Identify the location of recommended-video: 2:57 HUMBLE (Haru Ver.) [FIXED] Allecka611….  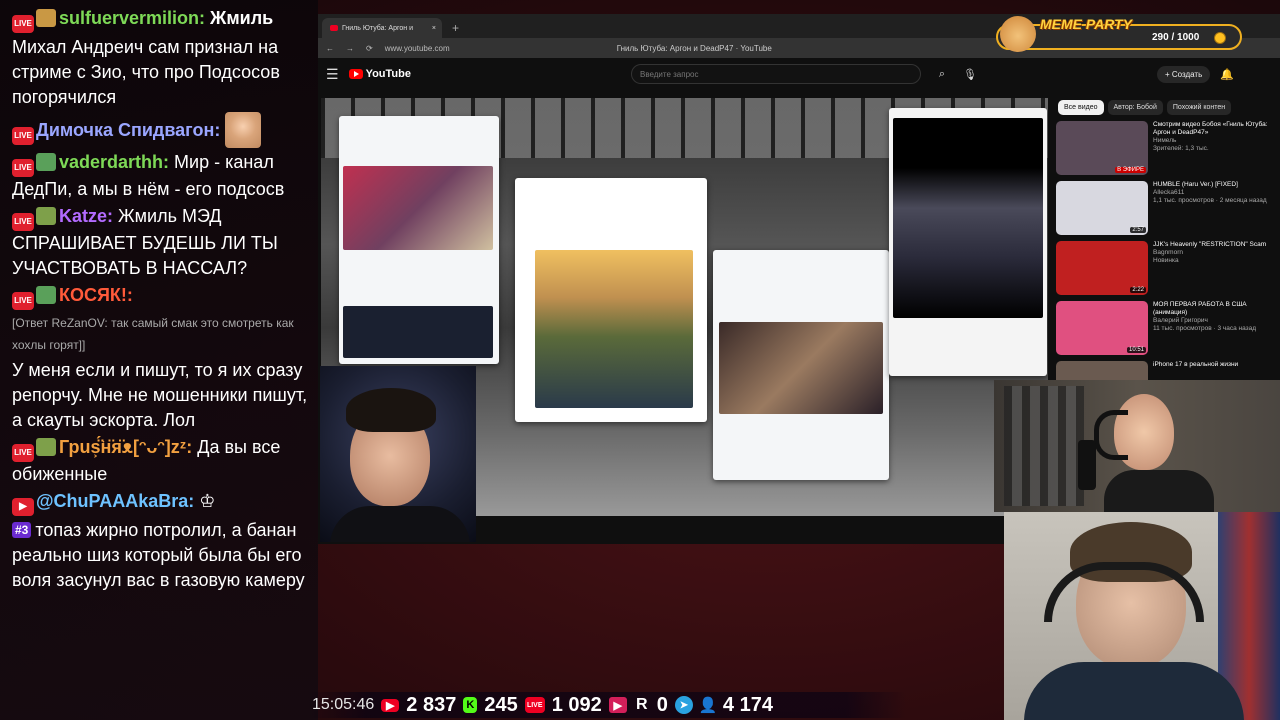
(1168, 210).